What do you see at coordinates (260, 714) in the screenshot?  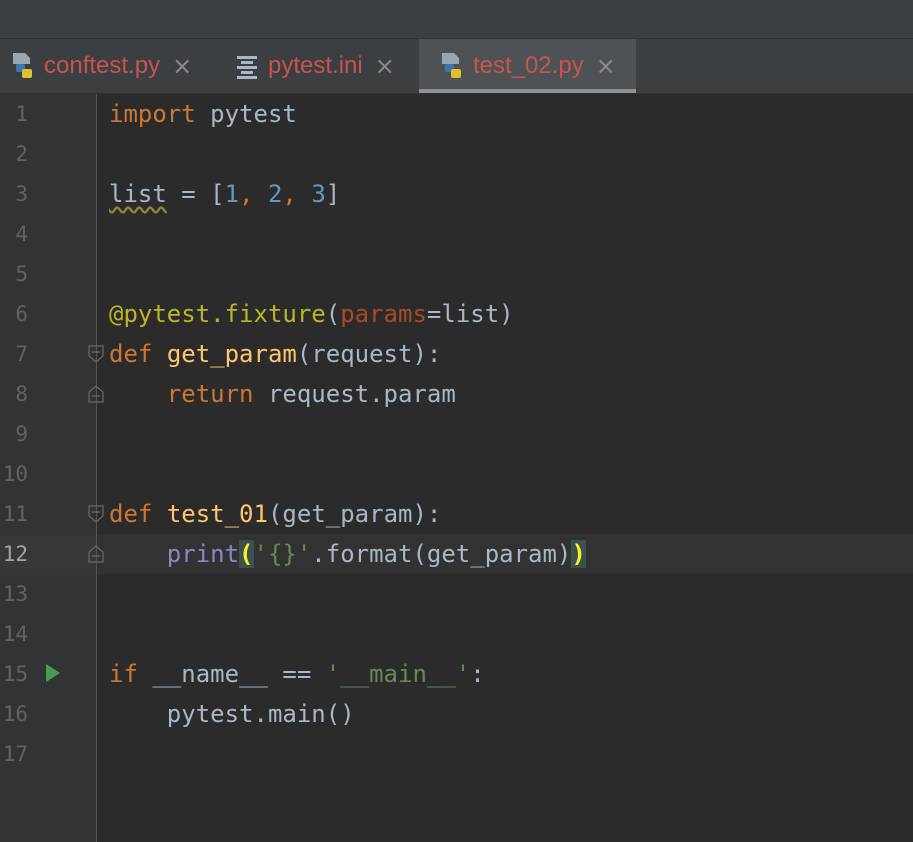 I see `code-text: pytest.main()` at bounding box center [260, 714].